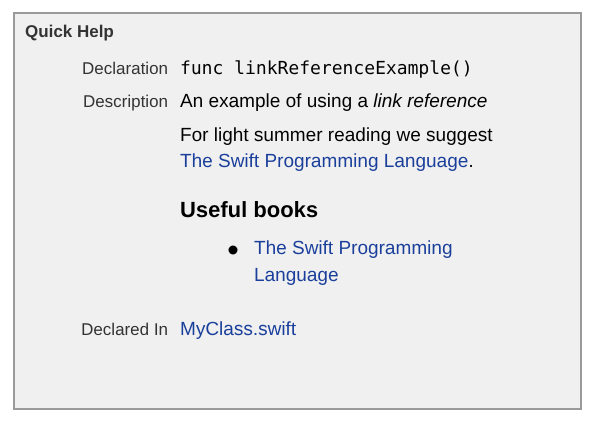  I want to click on description-label: Description, so click(125, 102).